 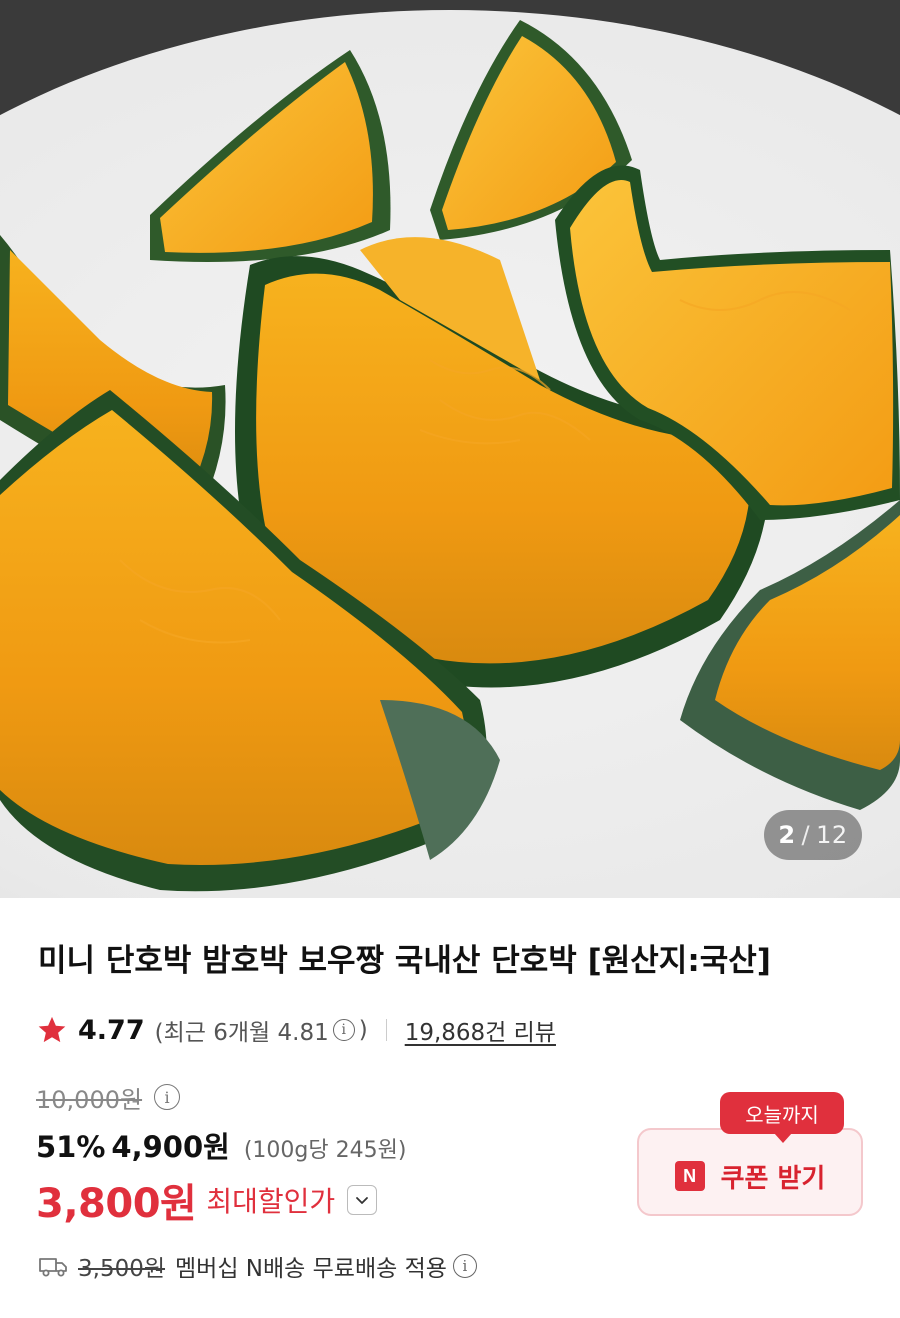 What do you see at coordinates (111, 1030) in the screenshot?
I see `rating-score: 4.77` at bounding box center [111, 1030].